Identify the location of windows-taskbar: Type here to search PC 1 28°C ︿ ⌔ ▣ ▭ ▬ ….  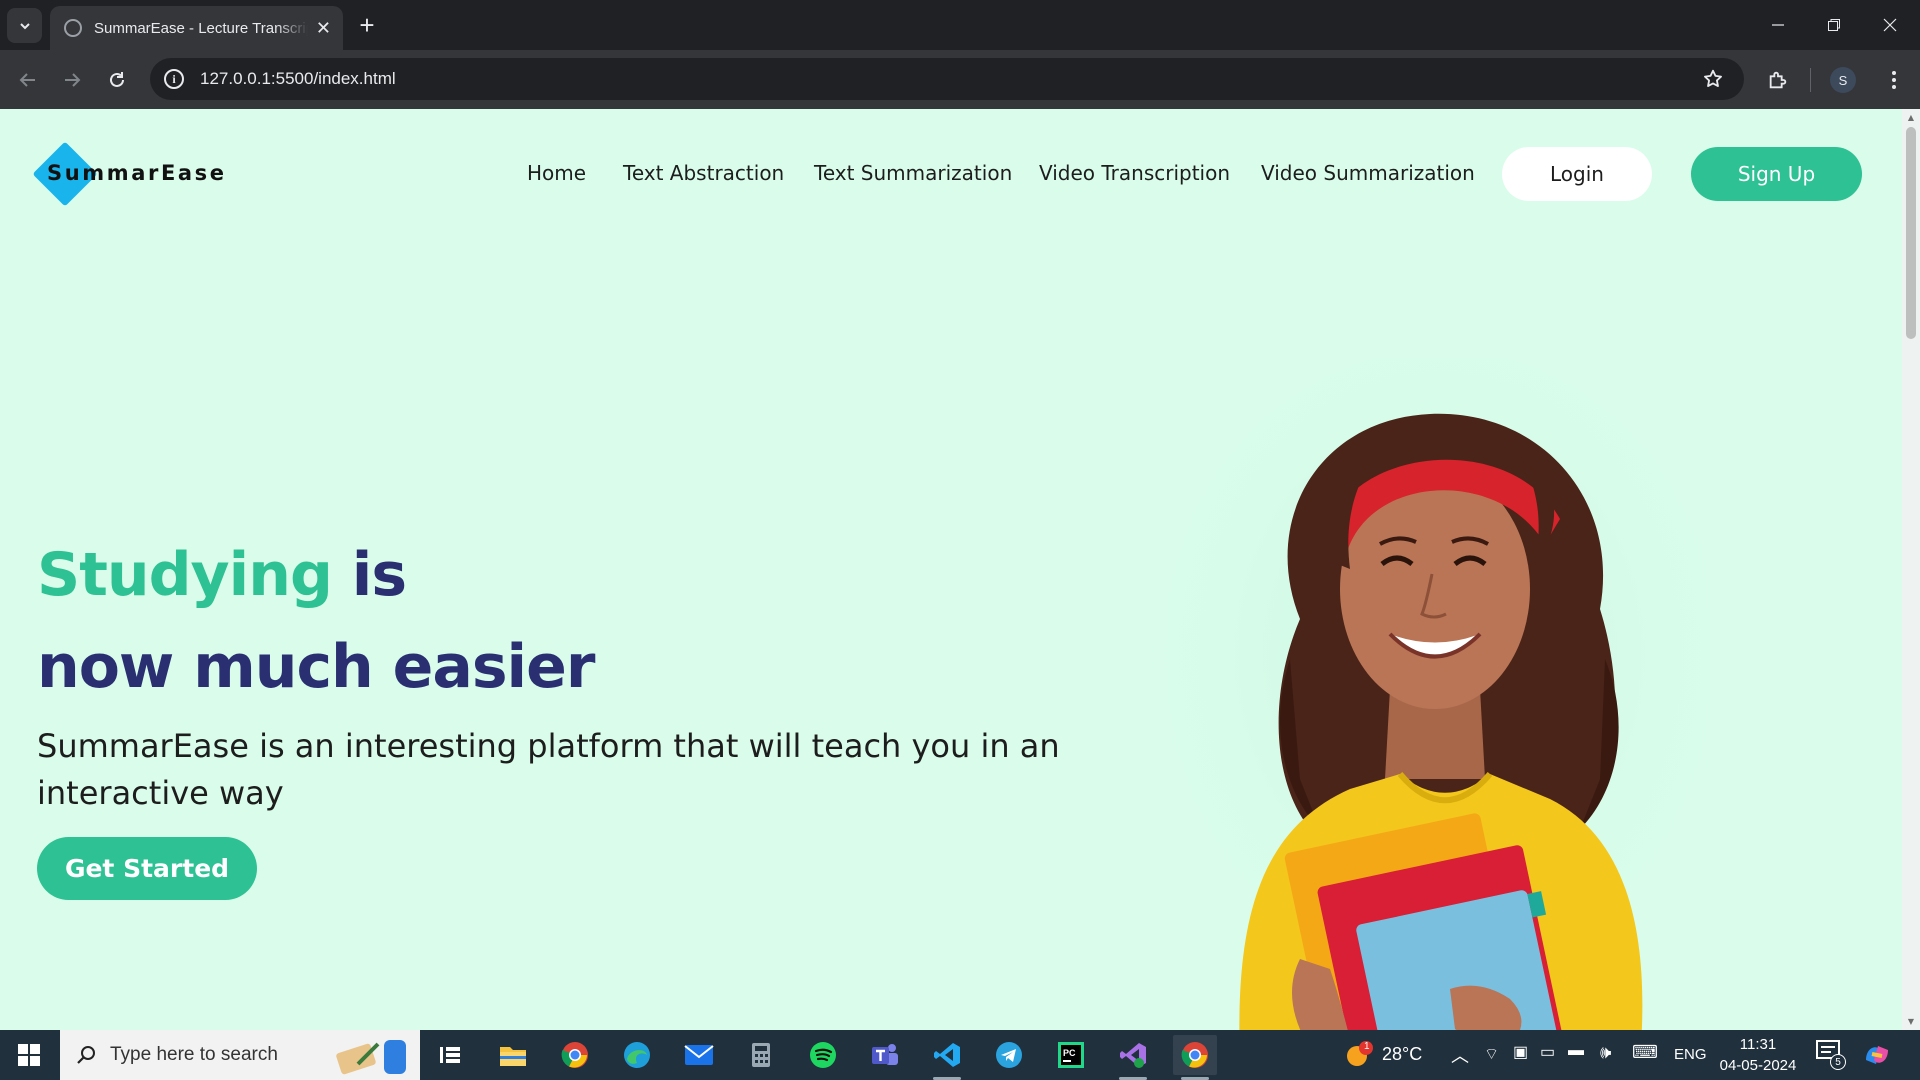
(960, 1055).